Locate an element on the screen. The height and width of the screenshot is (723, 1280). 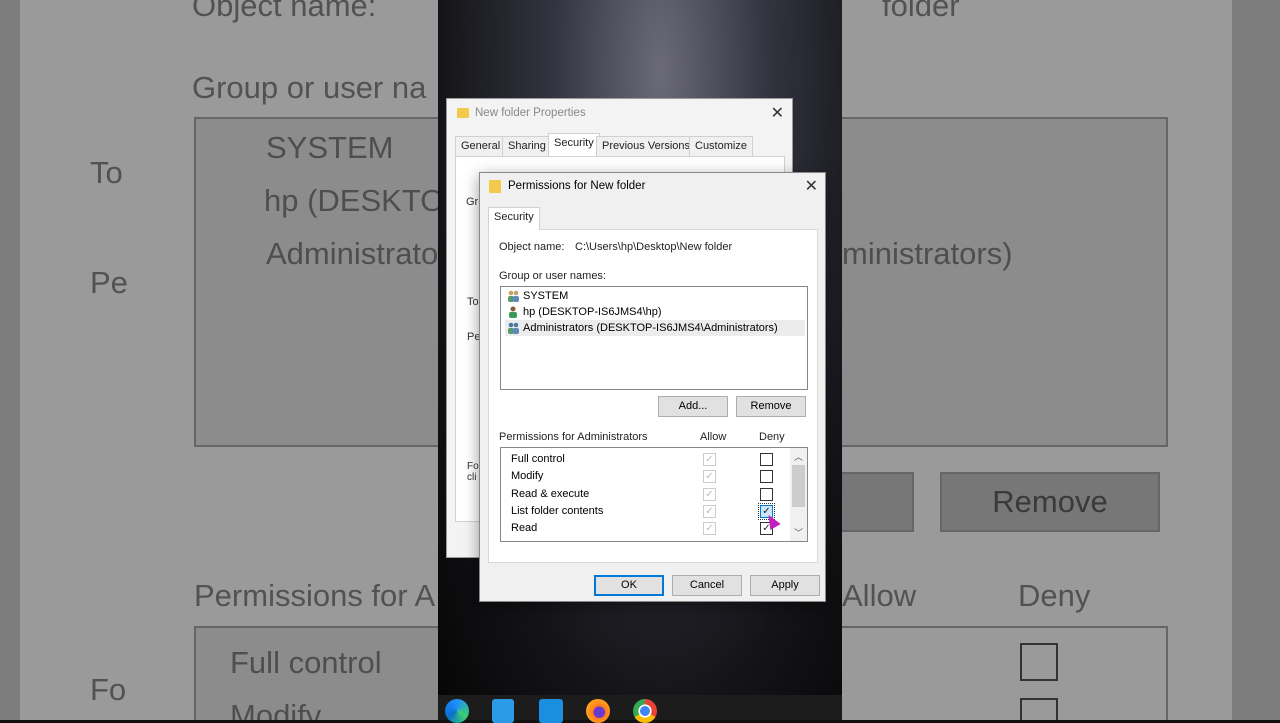
bg-text: Allow is located at coordinates (879, 595).